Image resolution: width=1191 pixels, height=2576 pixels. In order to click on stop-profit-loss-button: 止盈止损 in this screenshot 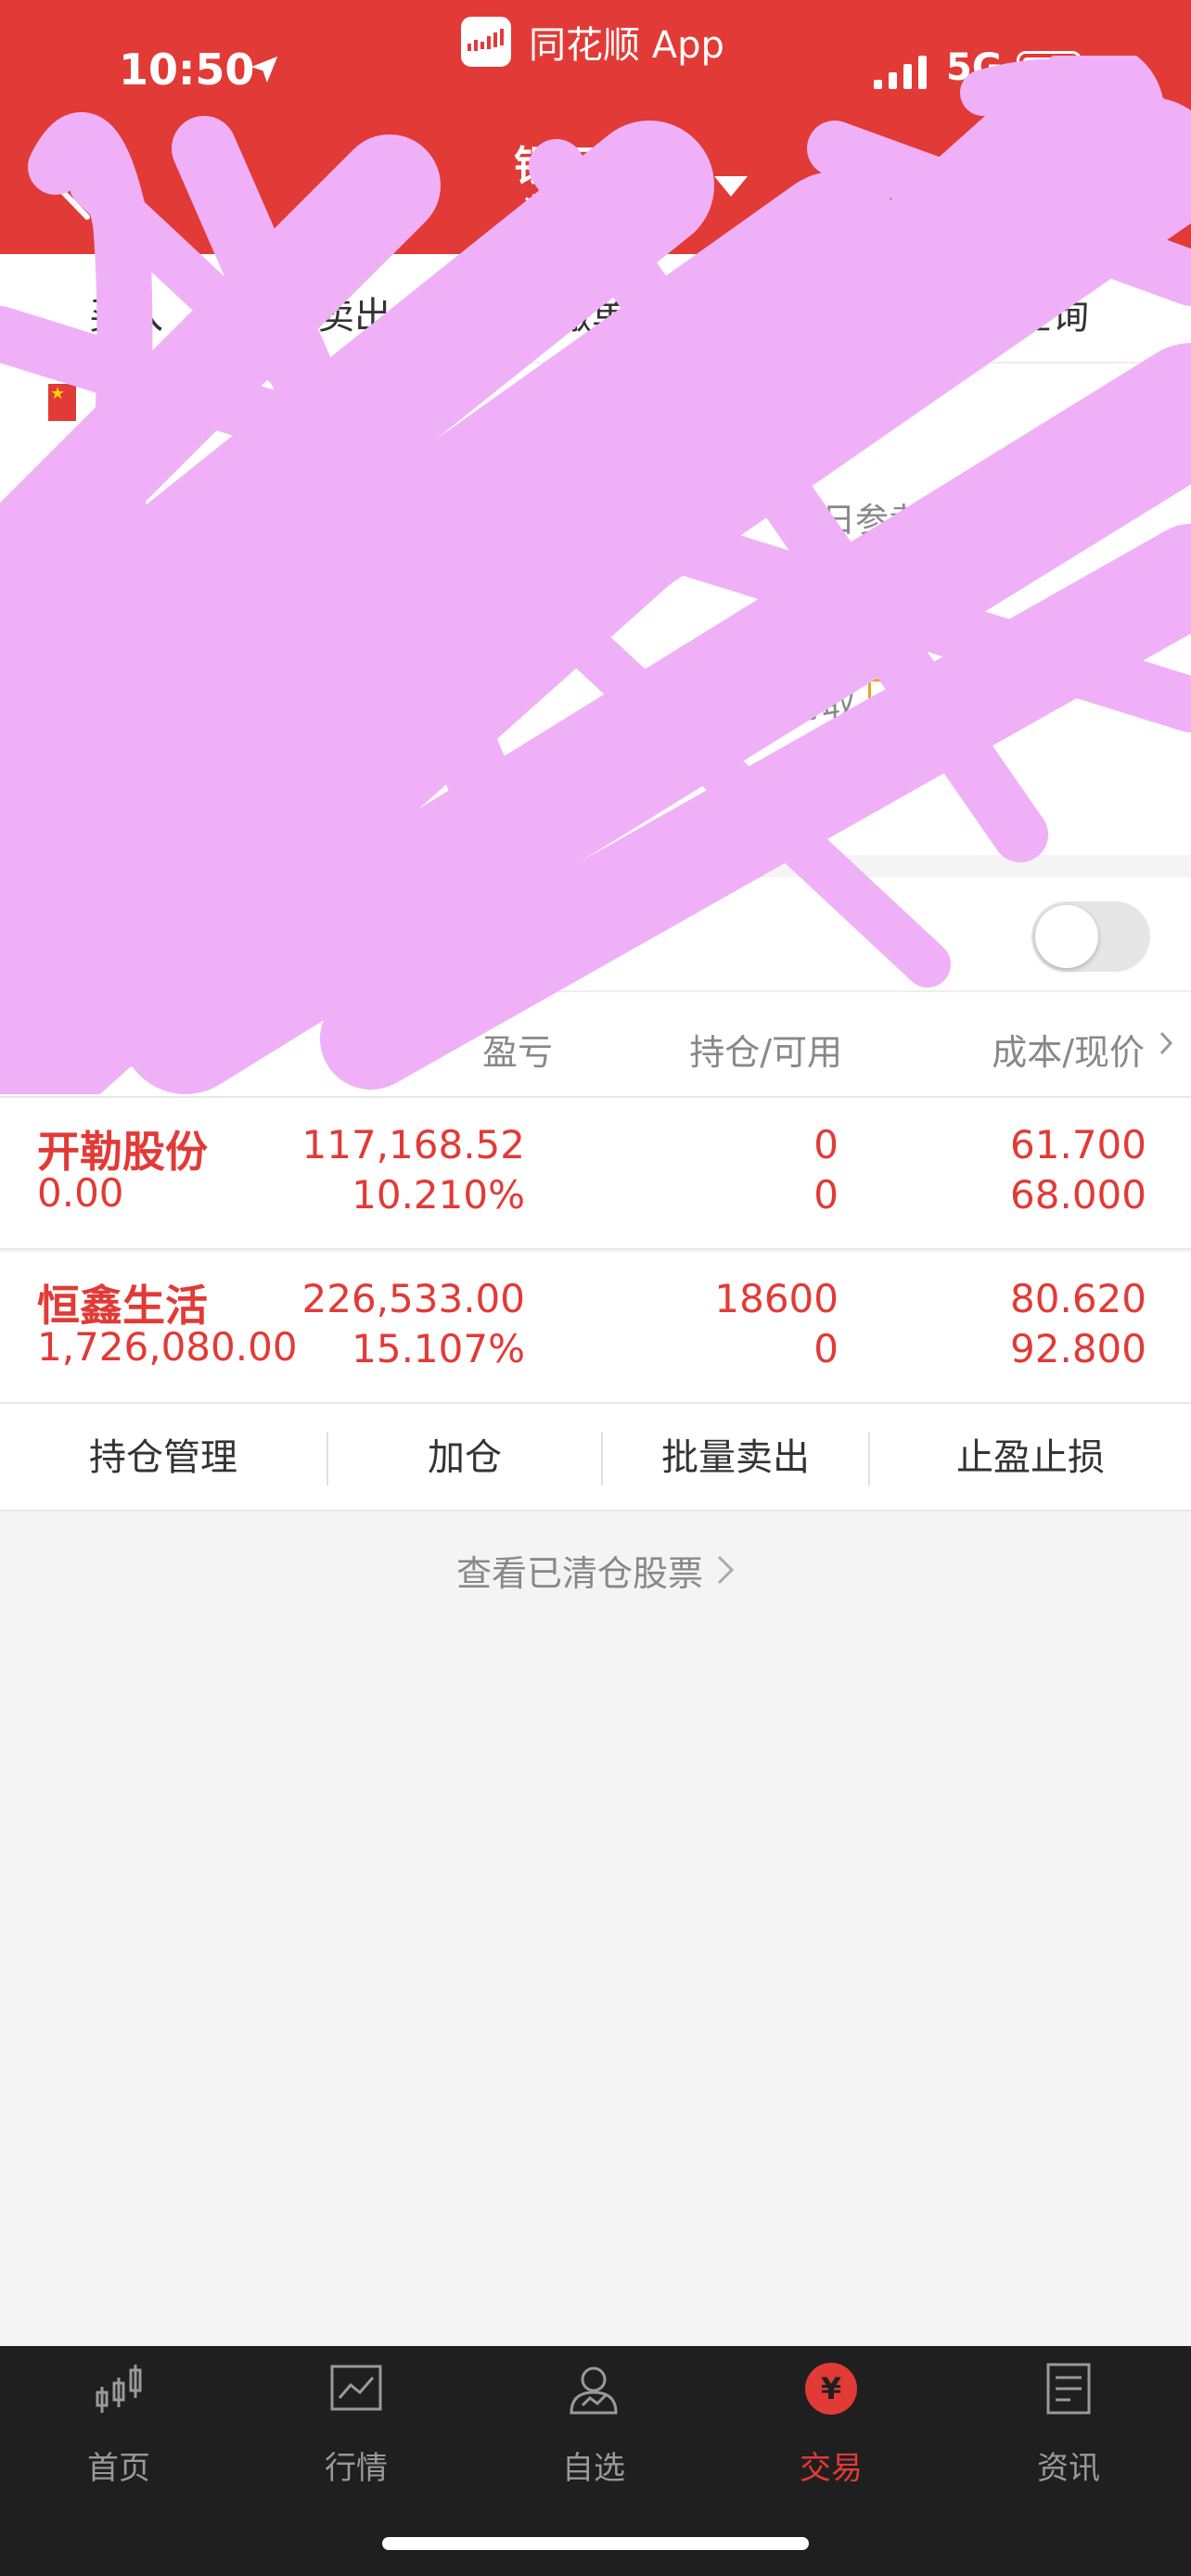, I will do `click(1030, 1458)`.